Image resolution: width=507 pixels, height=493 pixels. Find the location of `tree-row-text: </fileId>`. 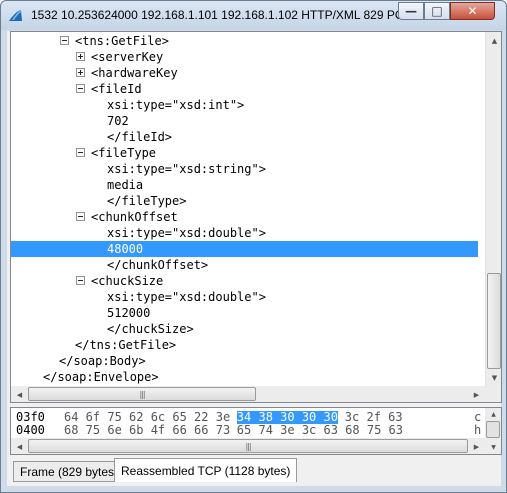

tree-row-text: </fileId> is located at coordinates (140, 137).